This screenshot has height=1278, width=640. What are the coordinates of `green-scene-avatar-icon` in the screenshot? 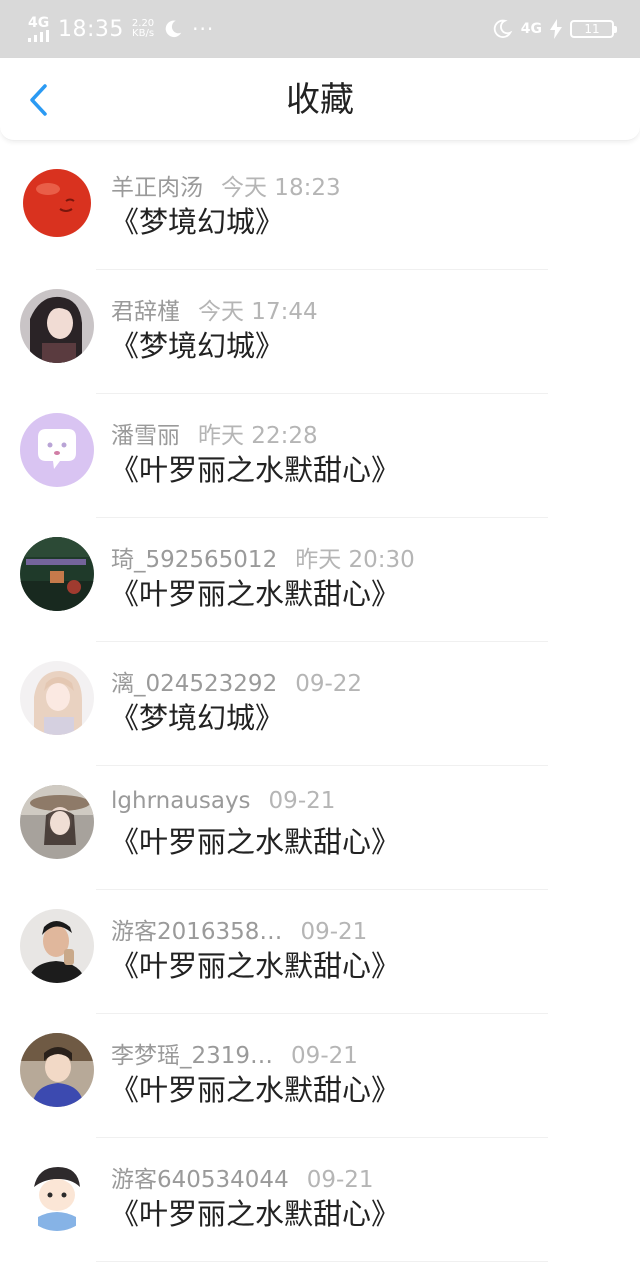 It's located at (57, 574).